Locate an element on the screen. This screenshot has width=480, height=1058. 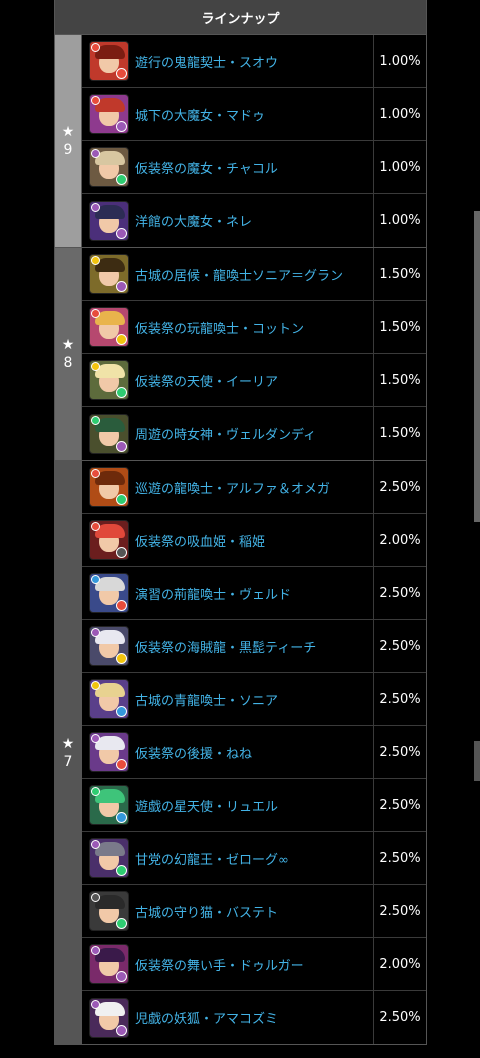
monster-name-link: 巡遊の龍喚士・アルファ＆オメガ is located at coordinates (254, 487).